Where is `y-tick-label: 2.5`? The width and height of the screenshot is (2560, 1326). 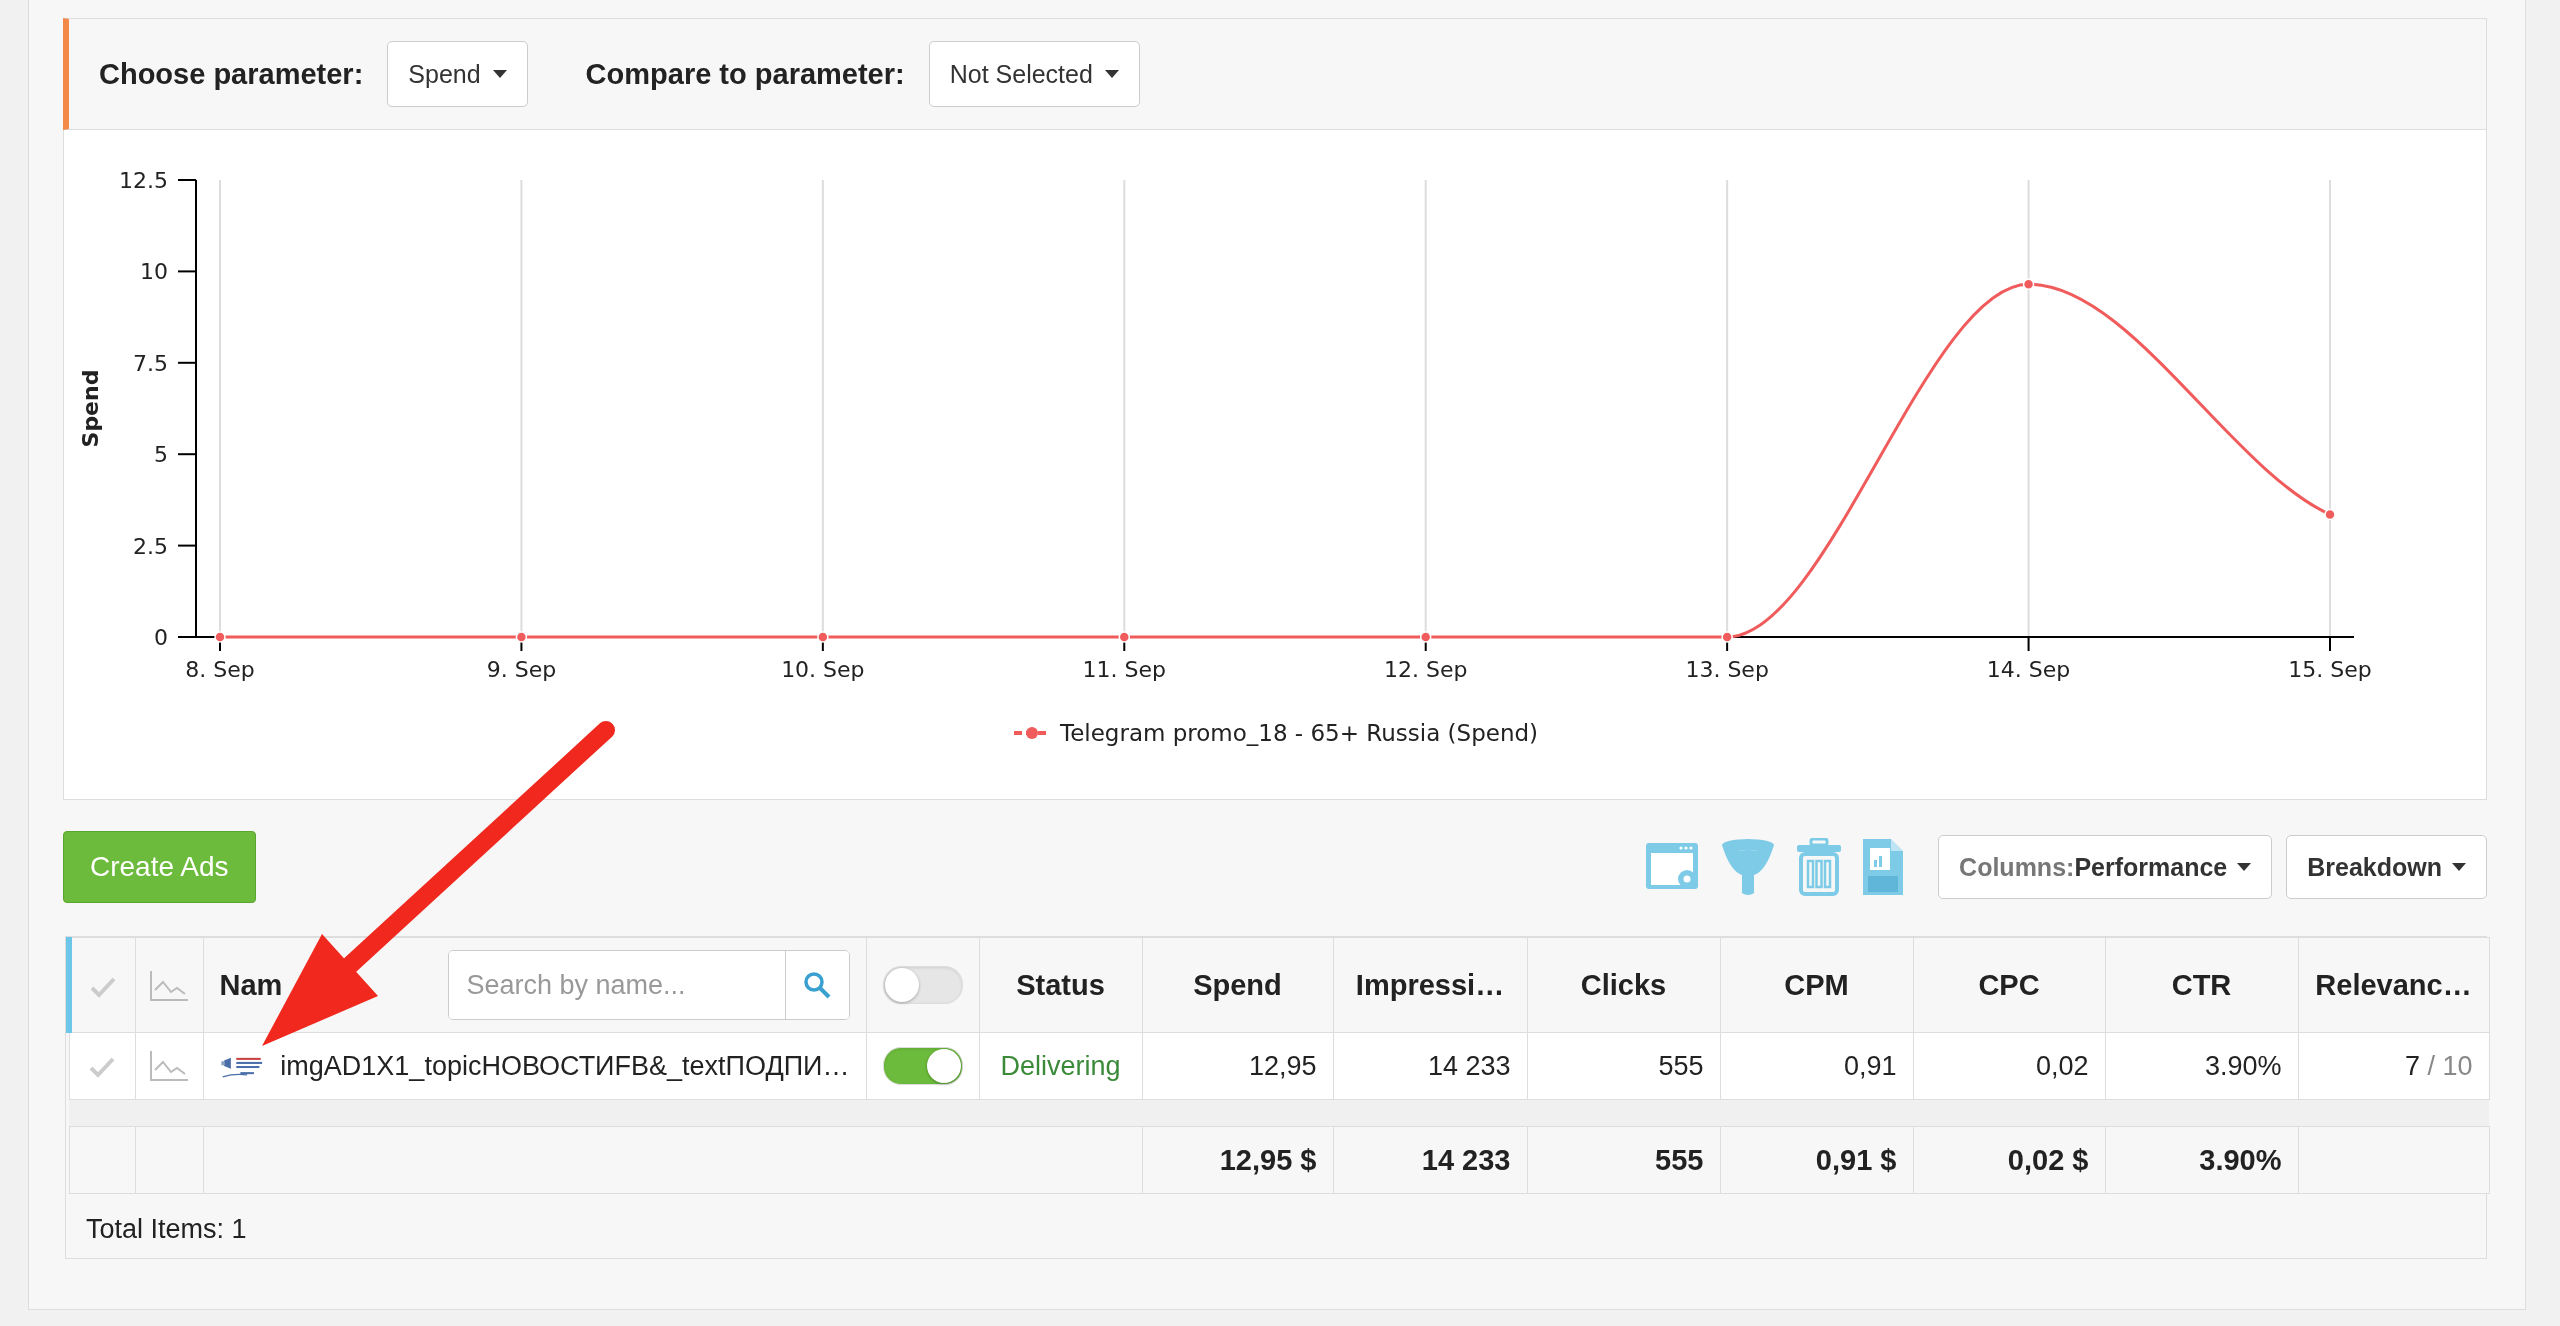 y-tick-label: 2.5 is located at coordinates (150, 546).